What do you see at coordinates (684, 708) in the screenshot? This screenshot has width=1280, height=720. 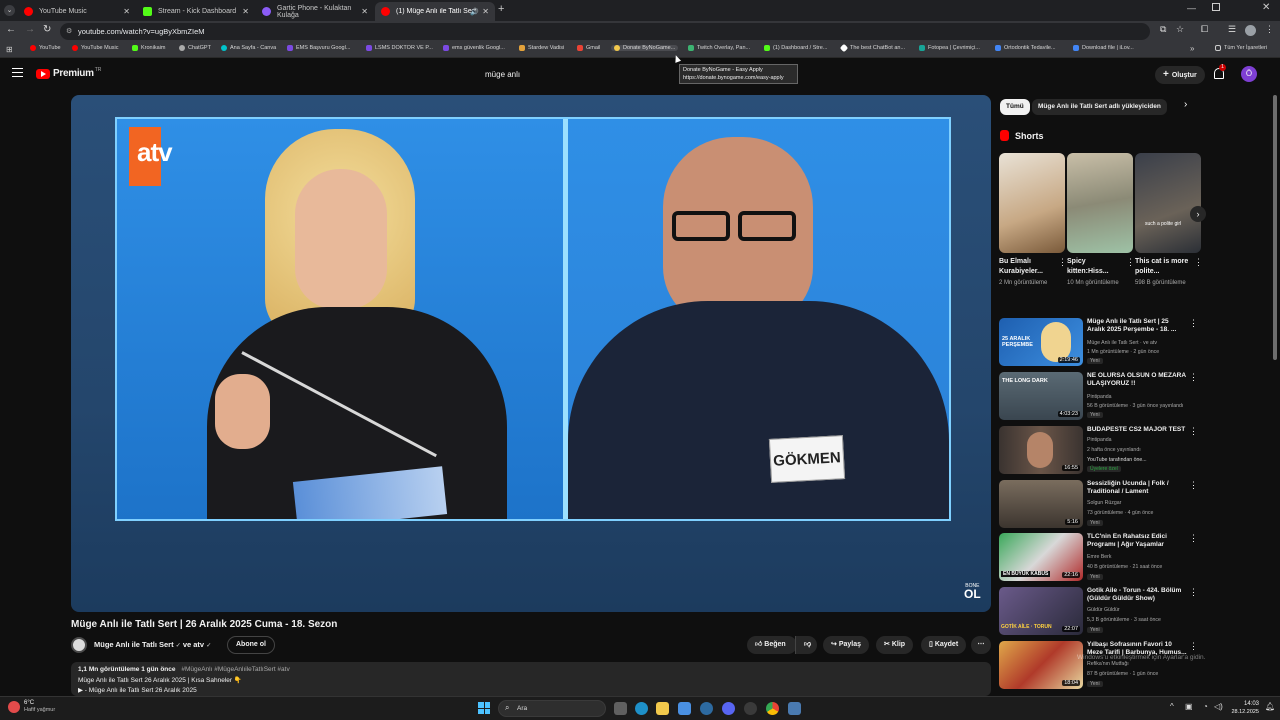 I see `documents-icon` at bounding box center [684, 708].